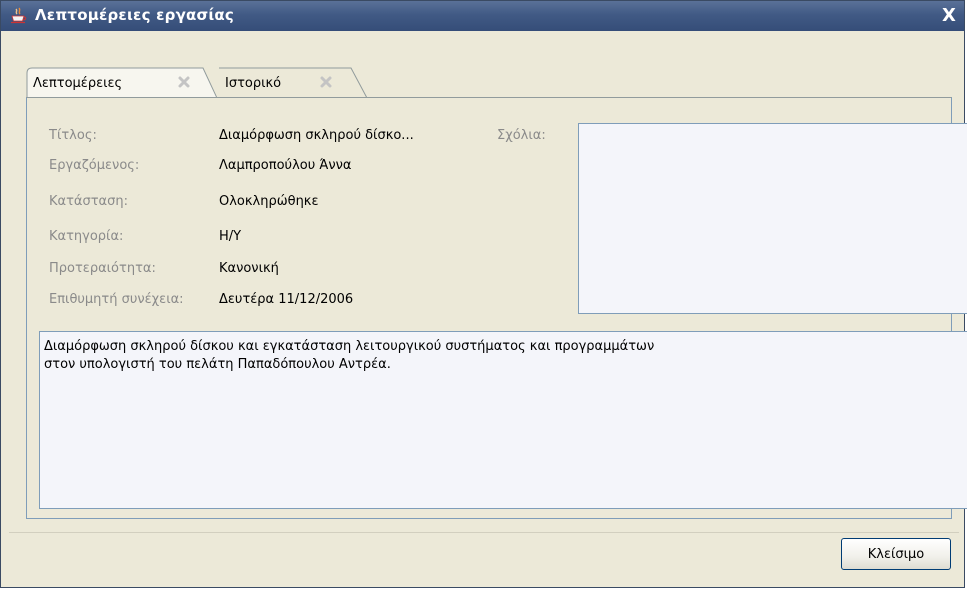  What do you see at coordinates (294, 82) in the screenshot?
I see `tab-history: Ιστορικό` at bounding box center [294, 82].